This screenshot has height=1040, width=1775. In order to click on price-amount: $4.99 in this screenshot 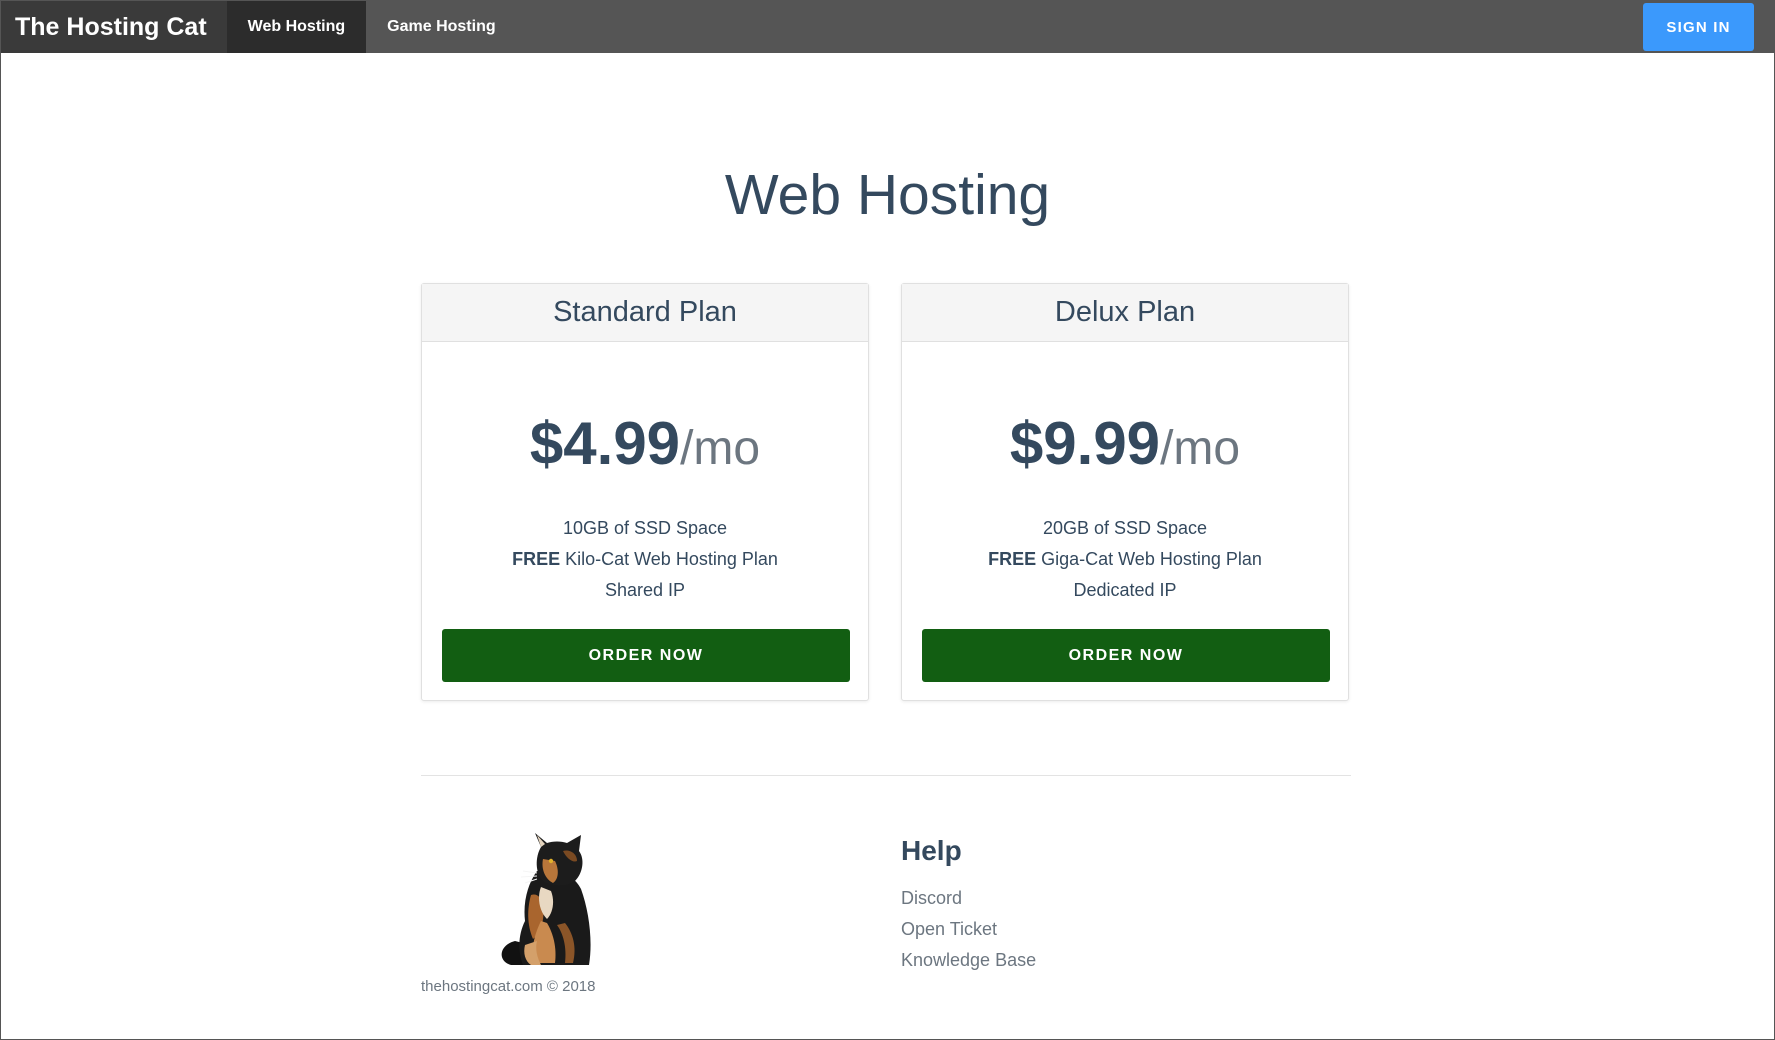, I will do `click(605, 443)`.